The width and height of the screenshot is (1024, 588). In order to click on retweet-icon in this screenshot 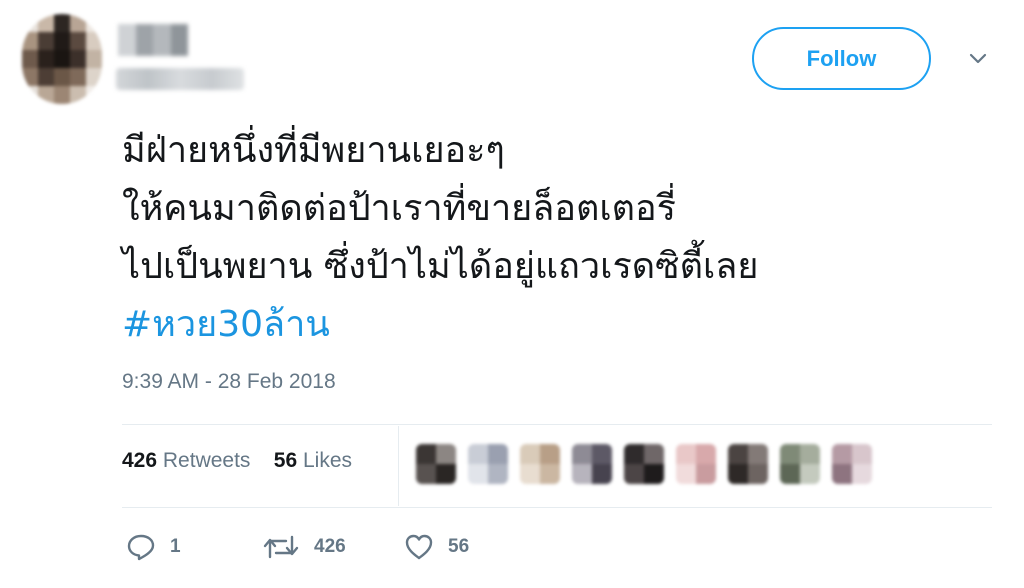, I will do `click(281, 547)`.